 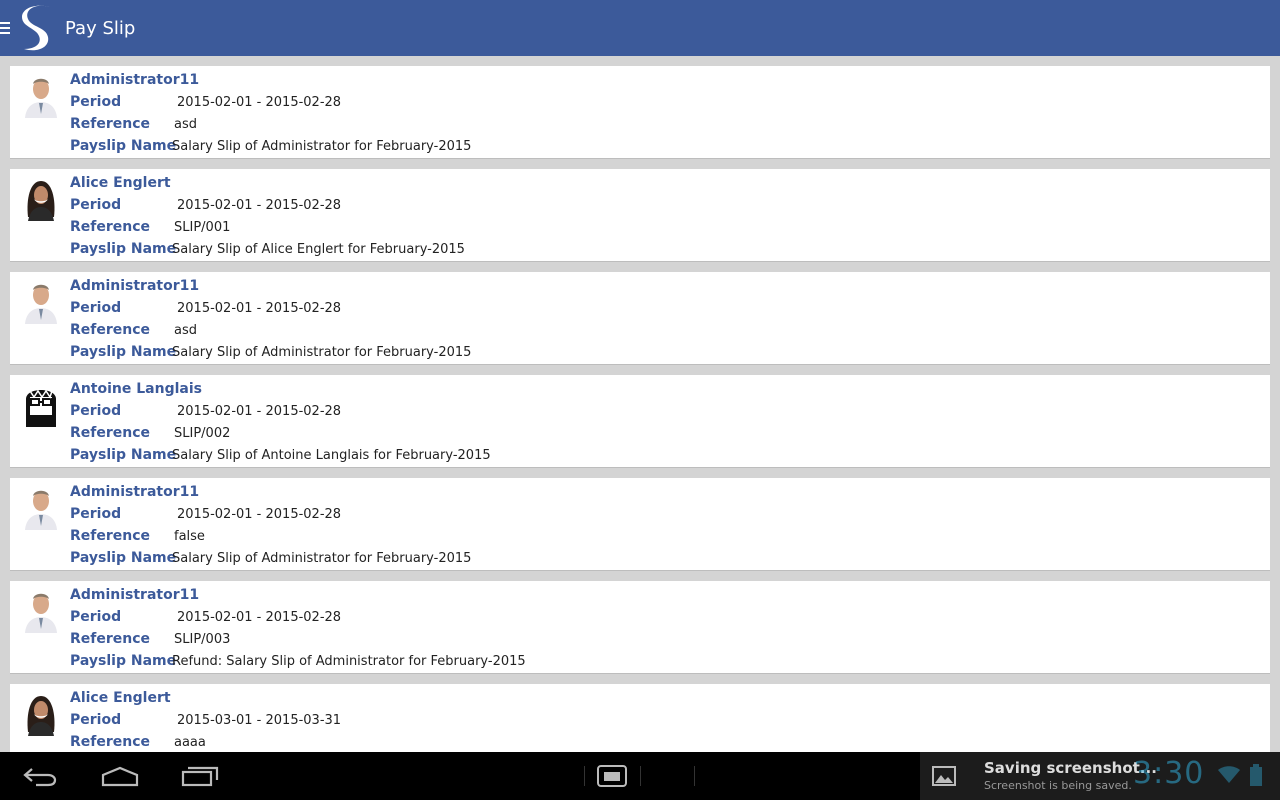 I want to click on page-title: Pay Slip, so click(x=100, y=28).